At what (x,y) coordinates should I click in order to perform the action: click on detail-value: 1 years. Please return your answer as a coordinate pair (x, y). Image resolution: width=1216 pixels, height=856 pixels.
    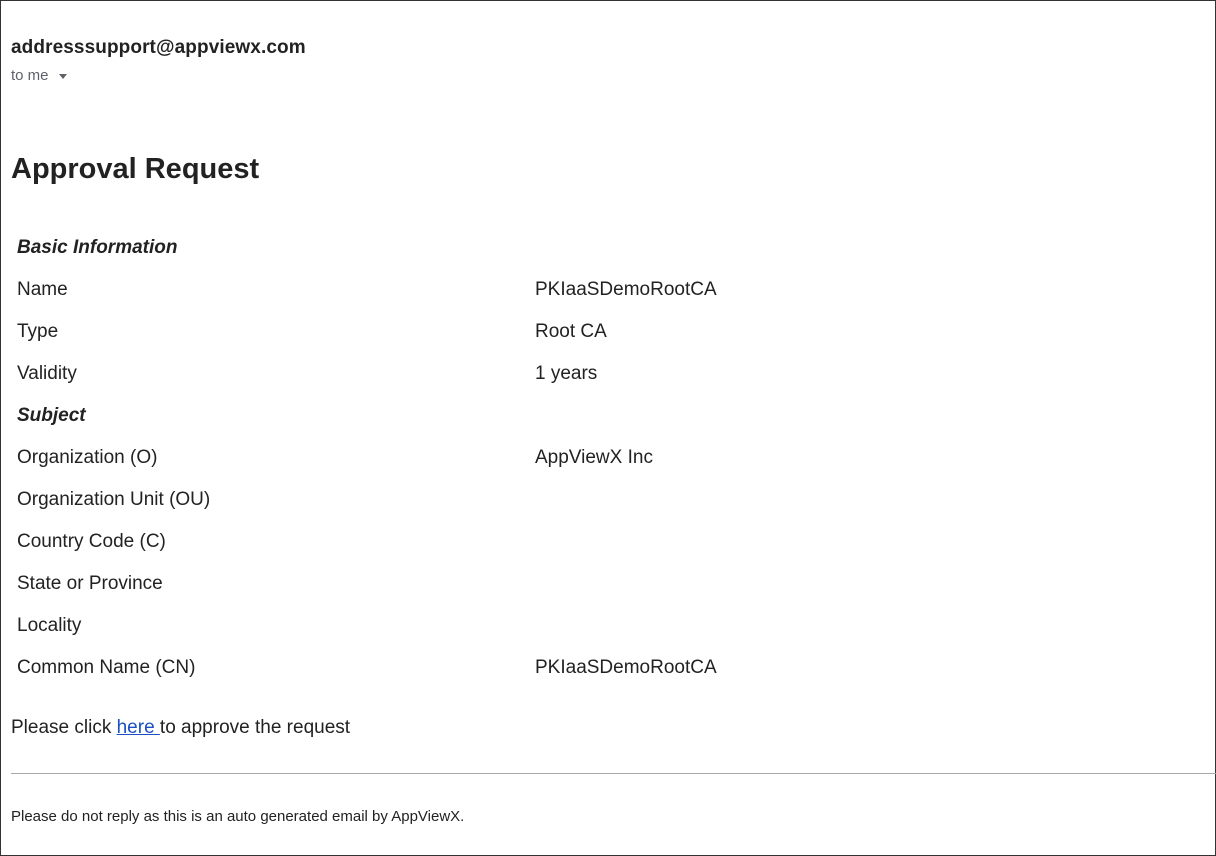
    Looking at the image, I should click on (566, 373).